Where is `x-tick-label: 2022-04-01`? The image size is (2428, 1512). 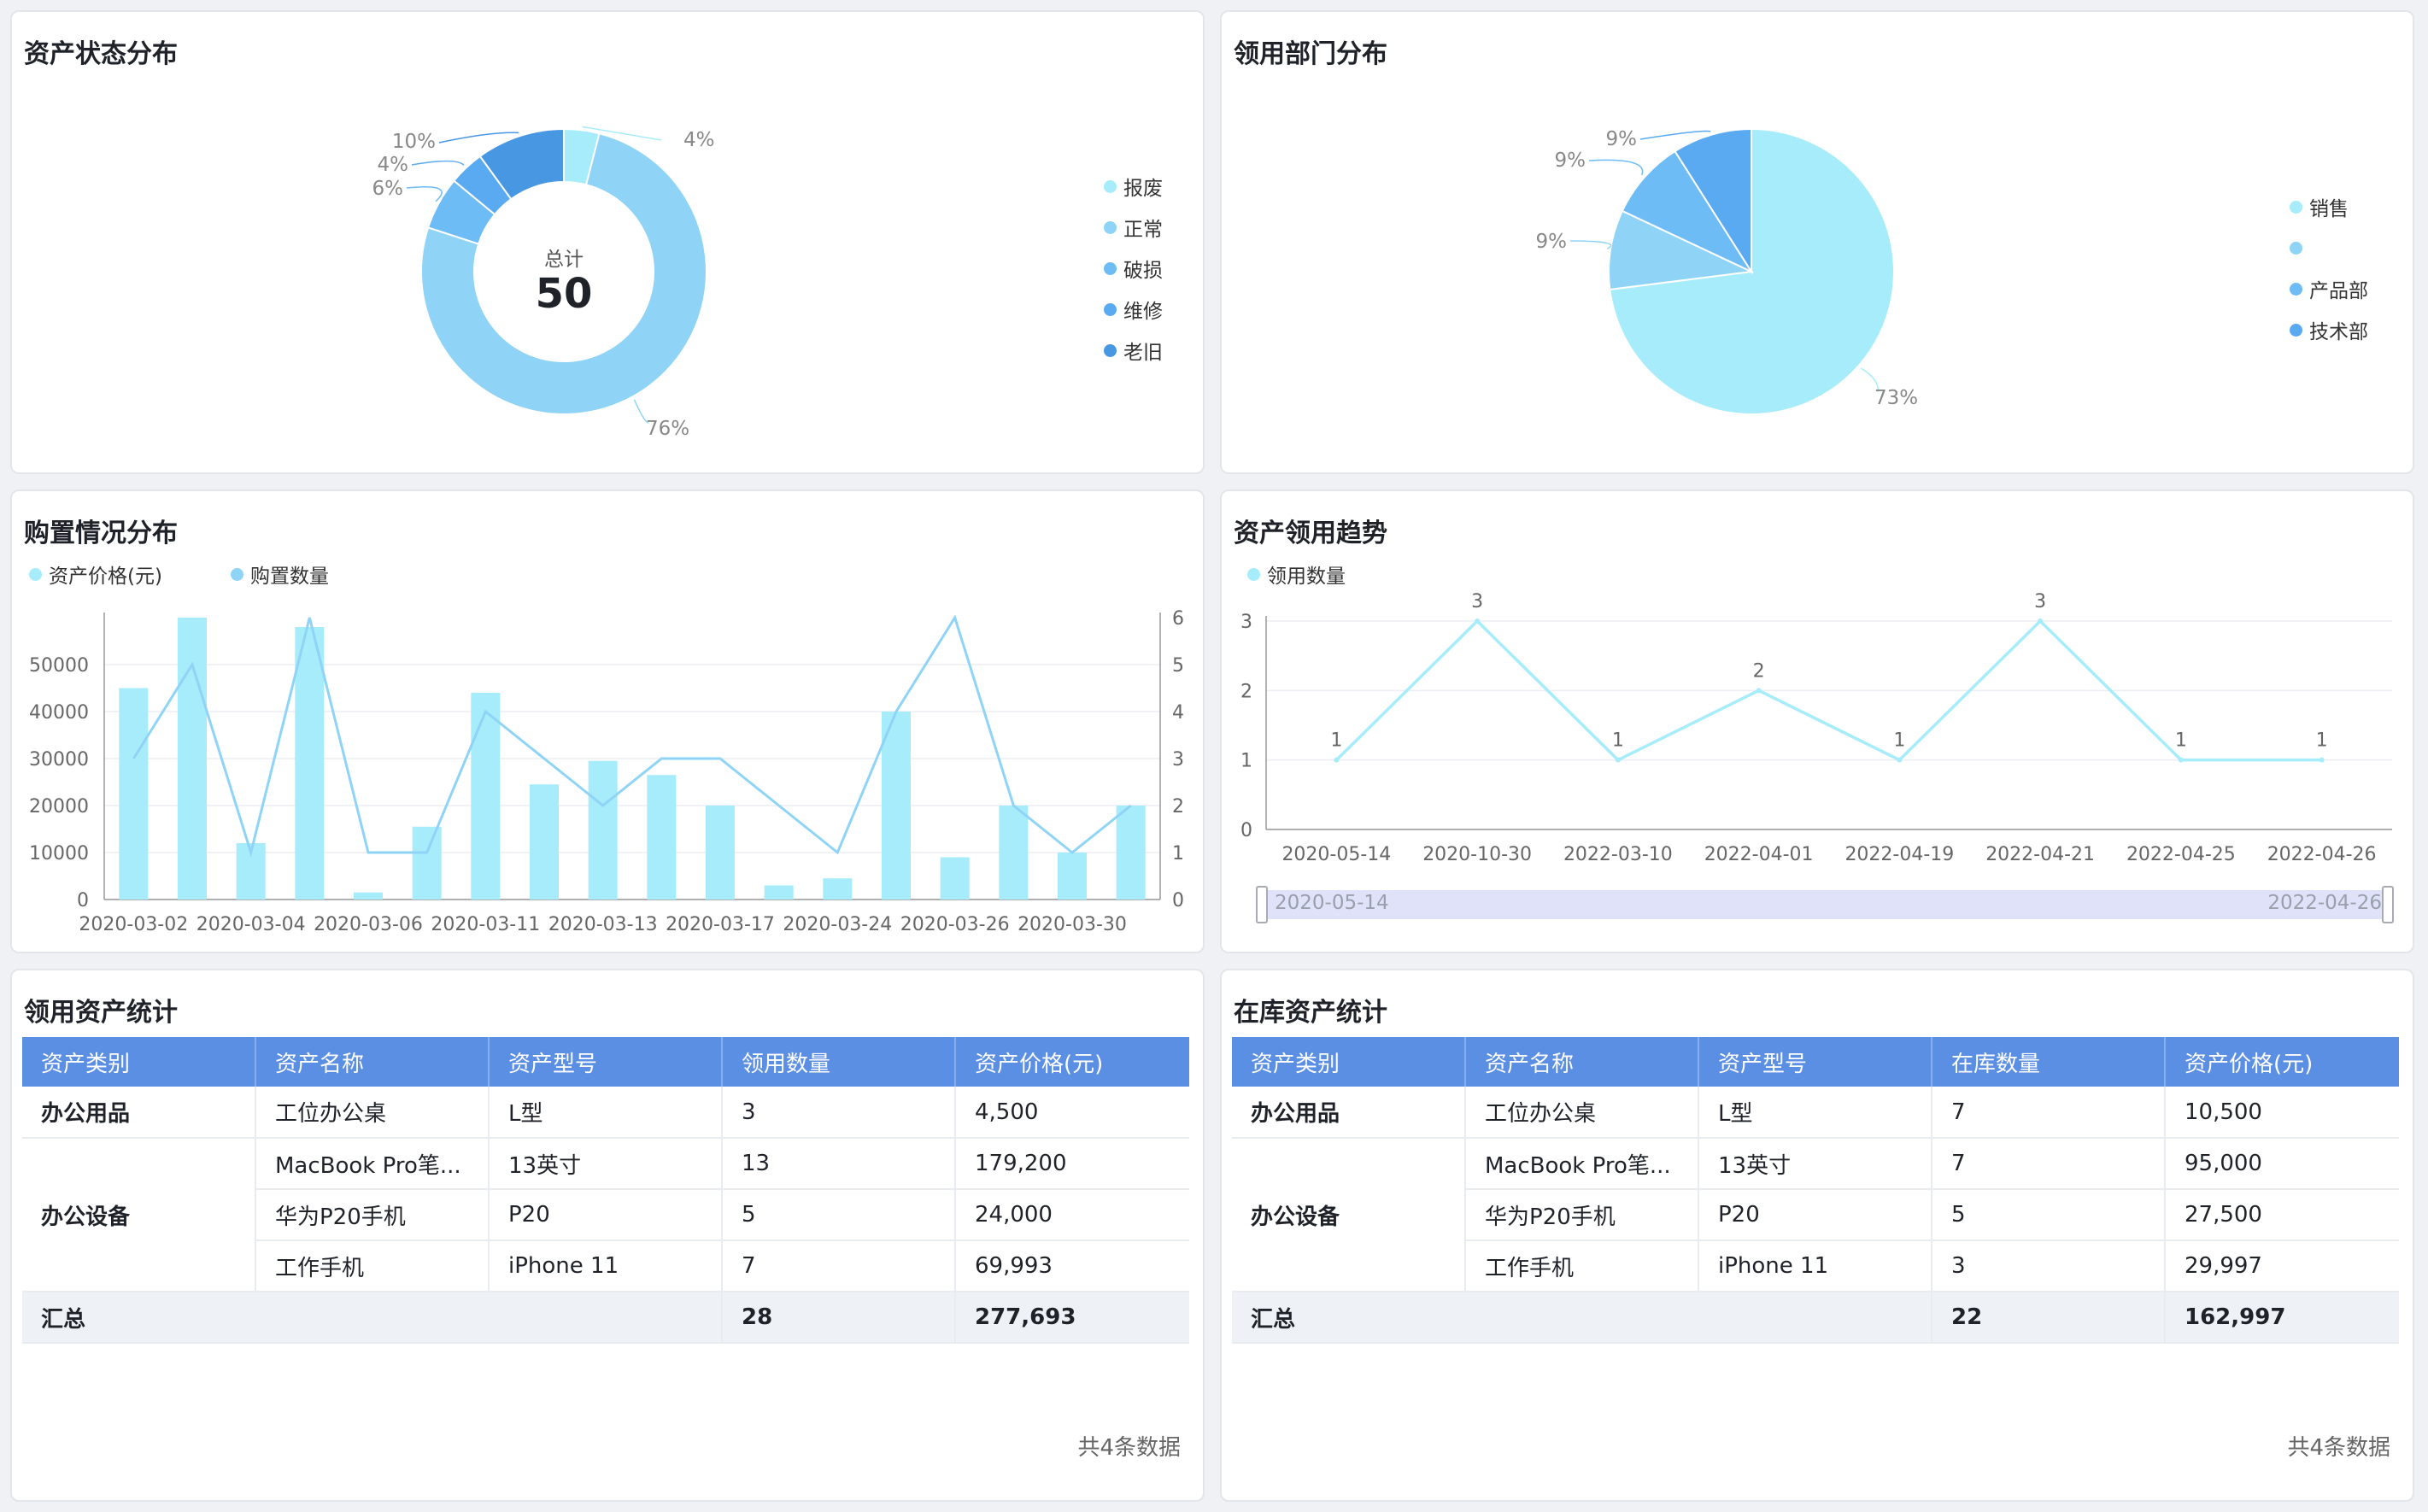 x-tick-label: 2022-04-01 is located at coordinates (1759, 854).